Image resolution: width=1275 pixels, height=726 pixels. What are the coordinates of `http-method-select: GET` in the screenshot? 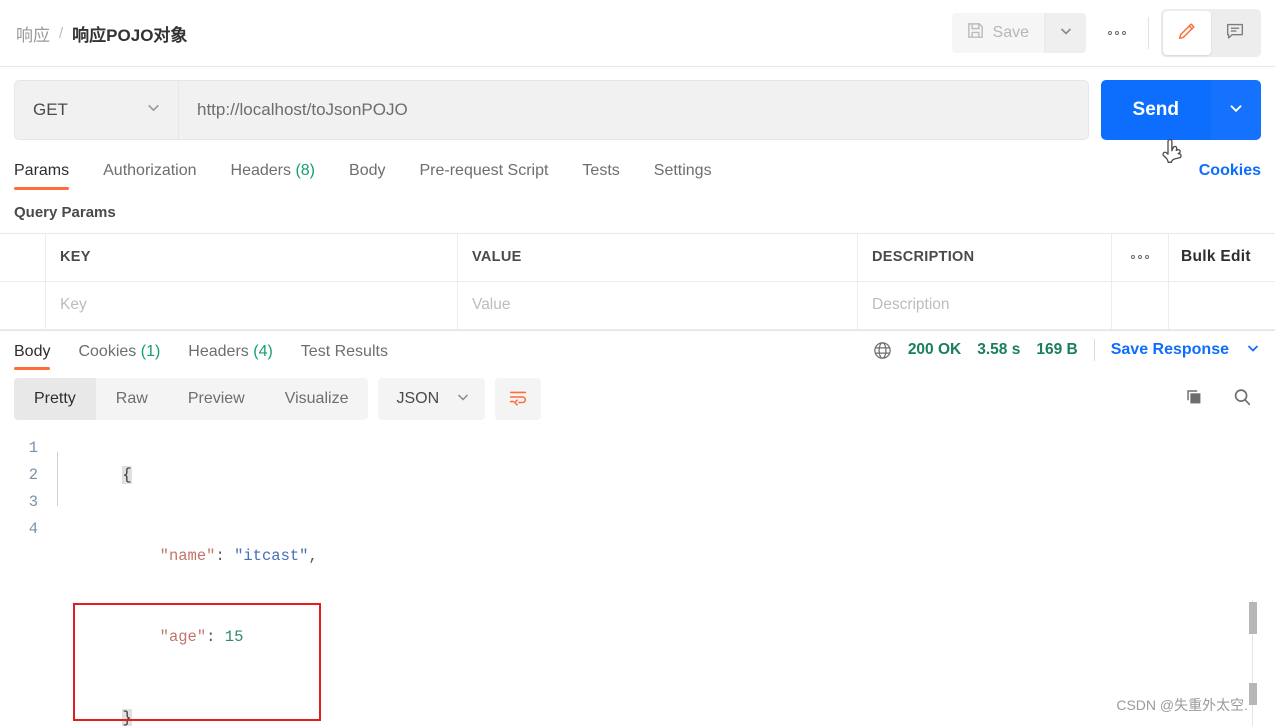 It's located at (96, 110).